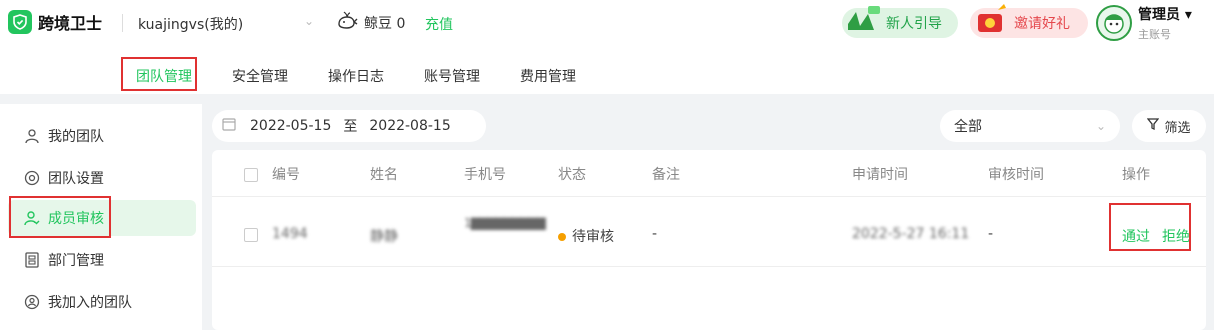  Describe the element at coordinates (1154, 34) in the screenshot. I see `admin-role: 主账号` at that location.